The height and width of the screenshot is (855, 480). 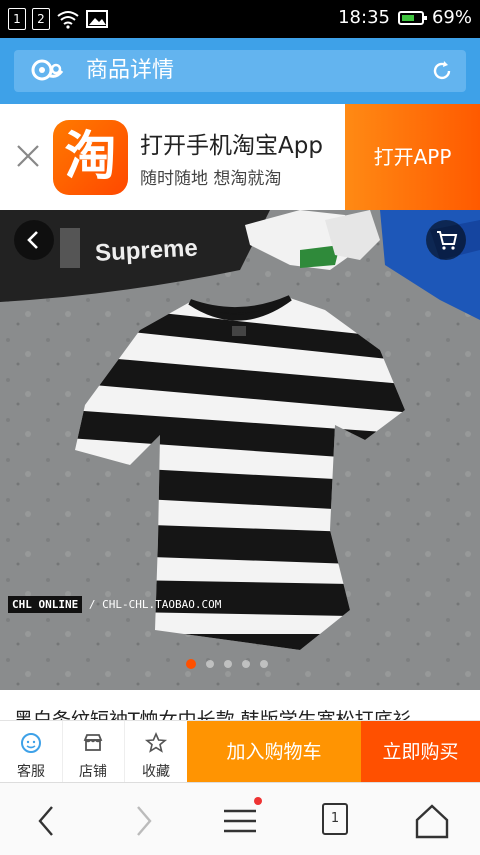 What do you see at coordinates (97, 19) in the screenshot?
I see `image-notification-icon` at bounding box center [97, 19].